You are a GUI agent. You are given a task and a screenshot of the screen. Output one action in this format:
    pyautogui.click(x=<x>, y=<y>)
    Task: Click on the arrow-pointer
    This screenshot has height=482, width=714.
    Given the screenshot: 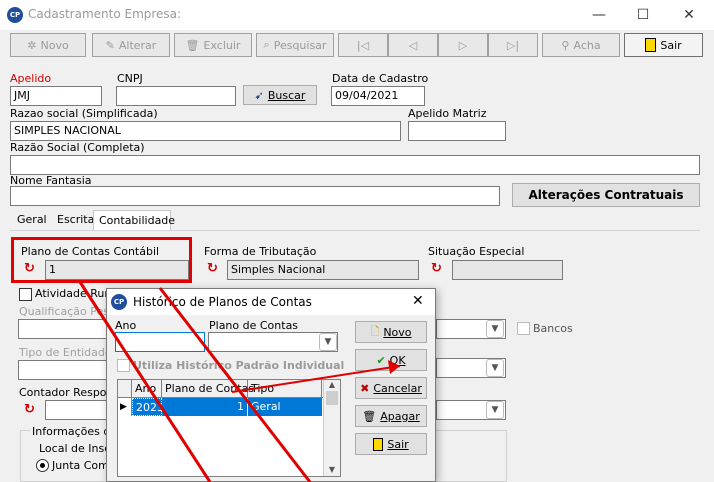 What is the action you would take?
    pyautogui.click(x=316, y=379)
    